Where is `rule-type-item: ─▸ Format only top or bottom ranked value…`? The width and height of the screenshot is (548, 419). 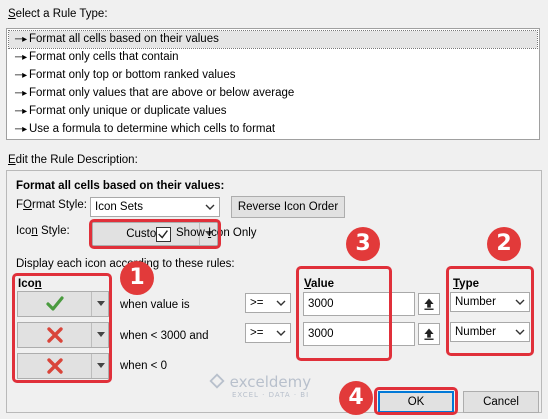 rule-type-item: ─▸ Format only top or bottom ranked value… is located at coordinates (273, 75).